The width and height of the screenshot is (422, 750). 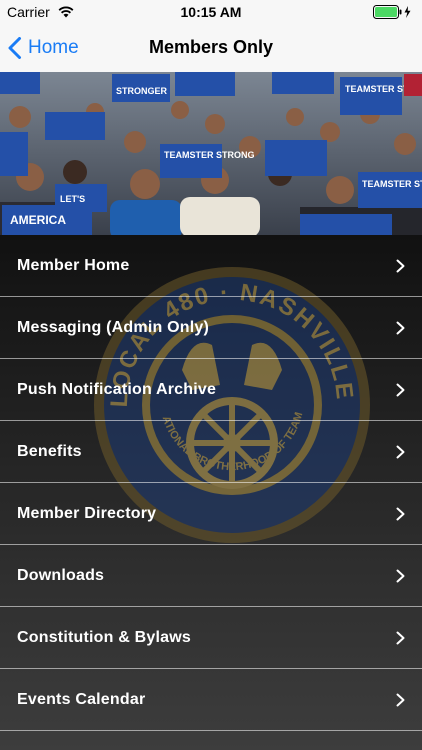 What do you see at coordinates (211, 576) in the screenshot?
I see `menu-item: Downloads` at bounding box center [211, 576].